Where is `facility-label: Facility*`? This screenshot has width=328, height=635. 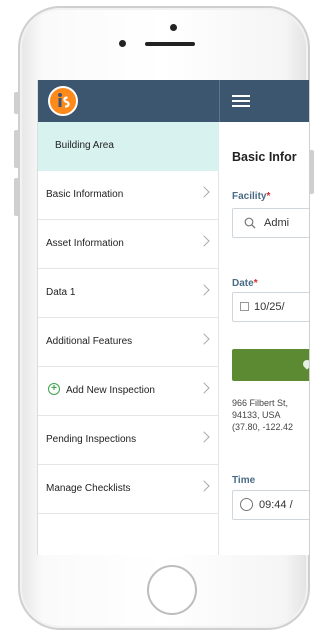
facility-label: Facility* is located at coordinates (251, 196).